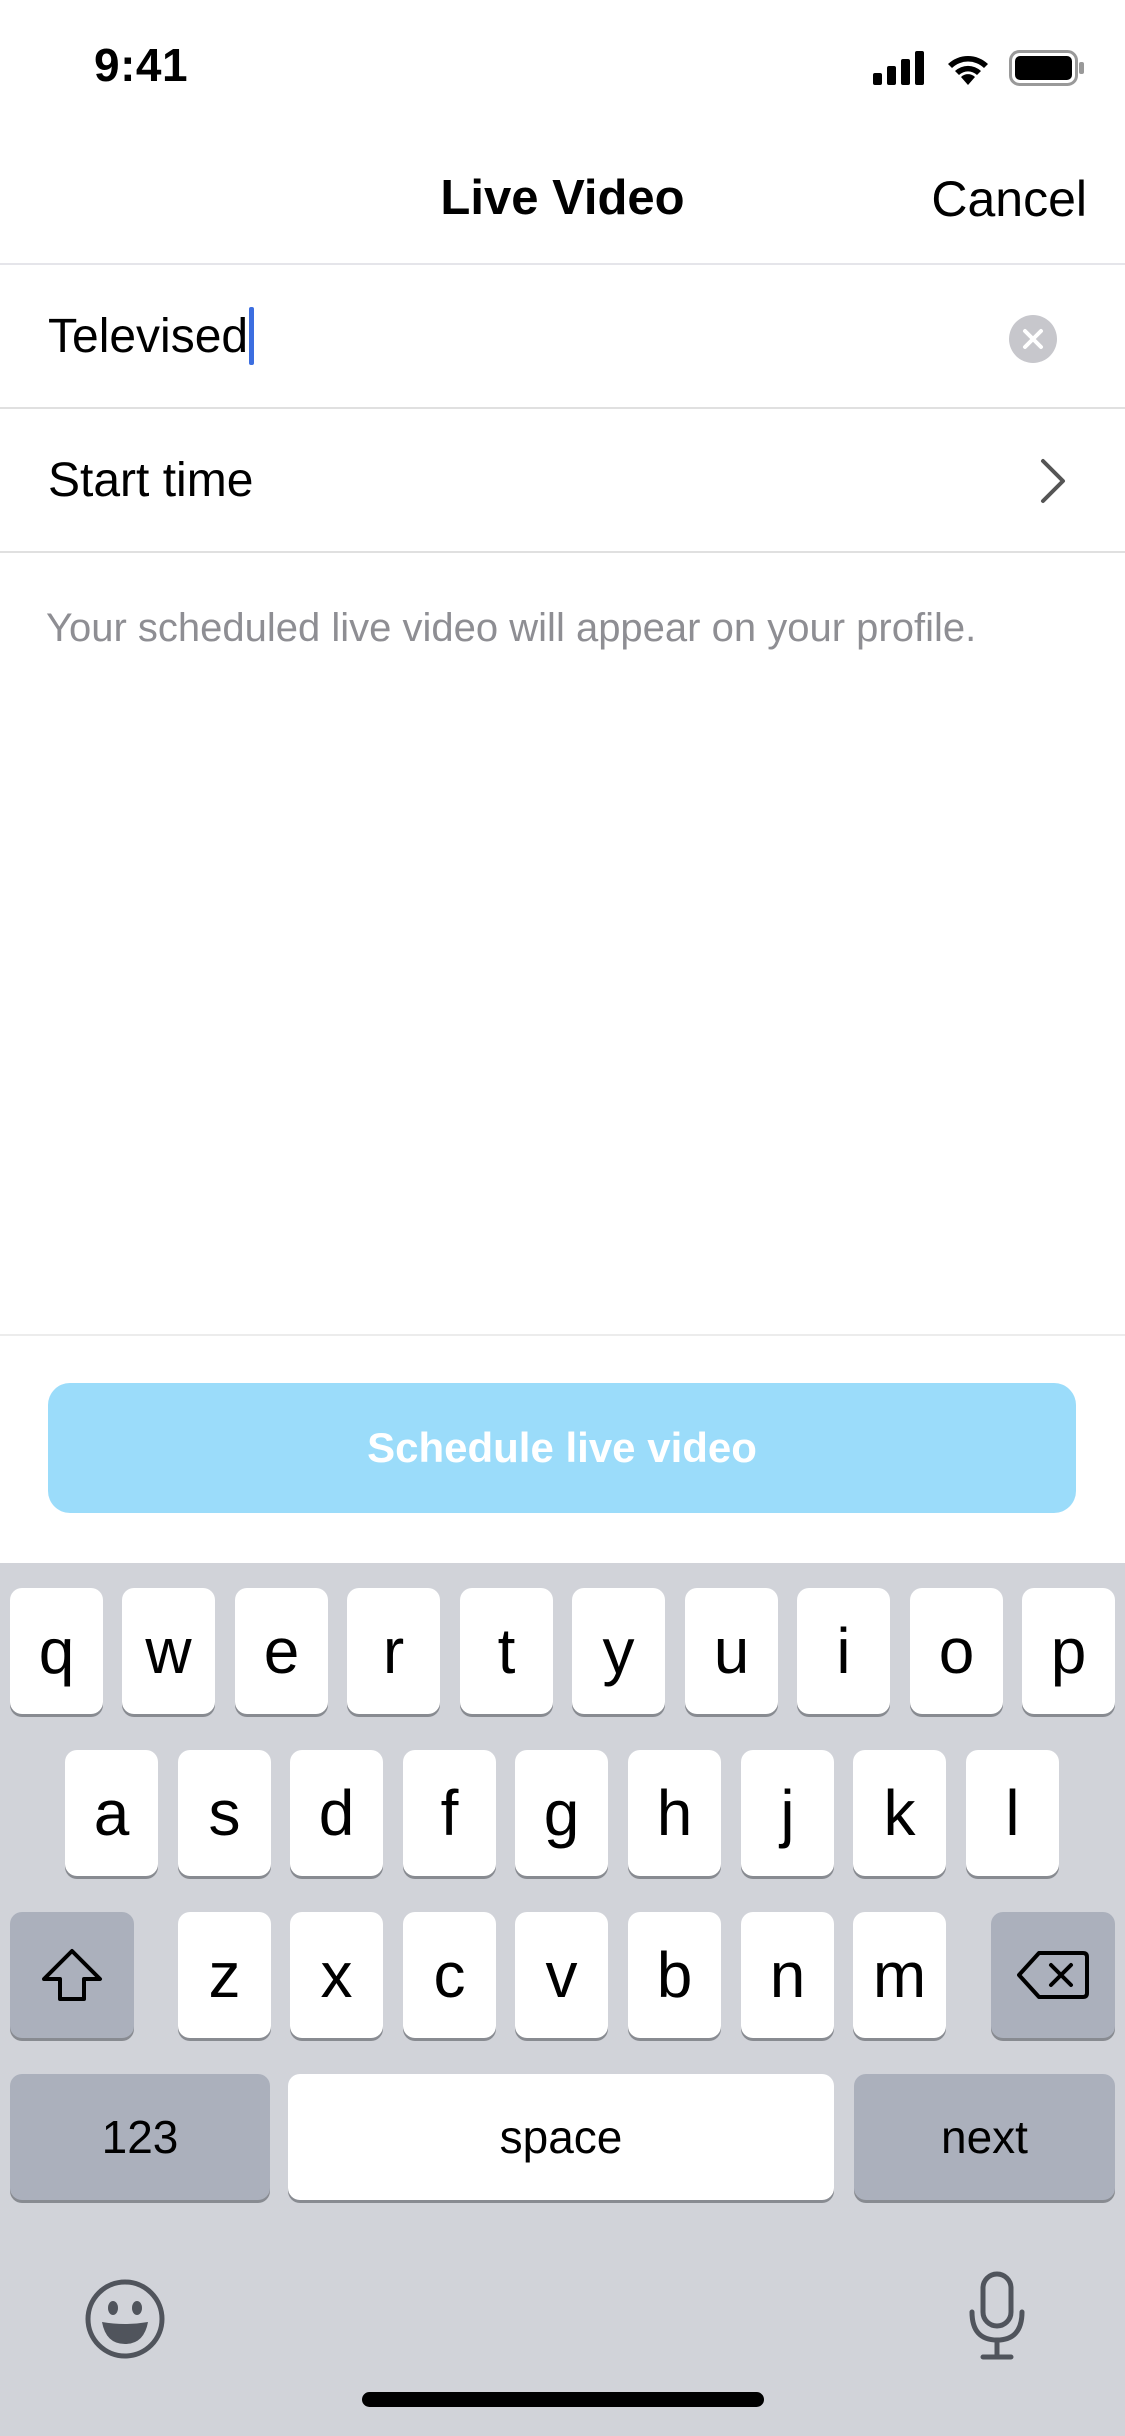 The height and width of the screenshot is (2436, 1125). Describe the element at coordinates (449, 1975) in the screenshot. I see `key-c: c` at that location.